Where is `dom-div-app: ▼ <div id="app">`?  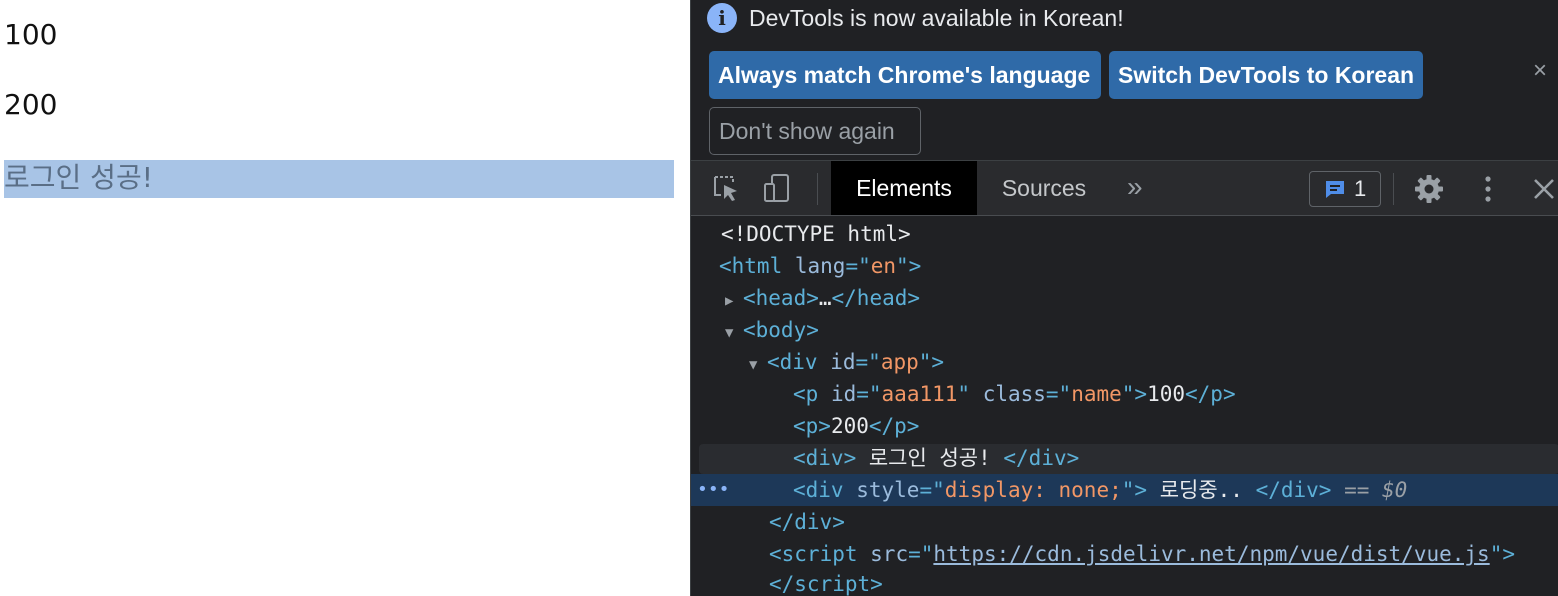 dom-div-app: ▼ <div id="app"> is located at coordinates (1124, 362).